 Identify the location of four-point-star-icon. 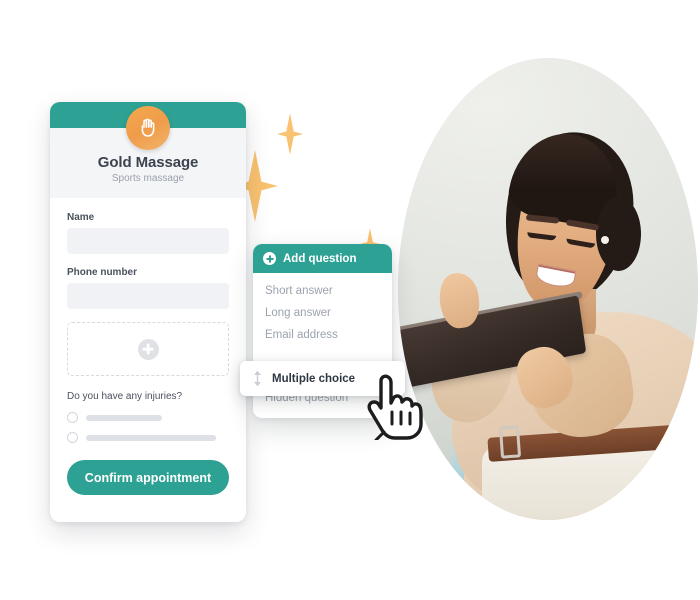
(290, 134).